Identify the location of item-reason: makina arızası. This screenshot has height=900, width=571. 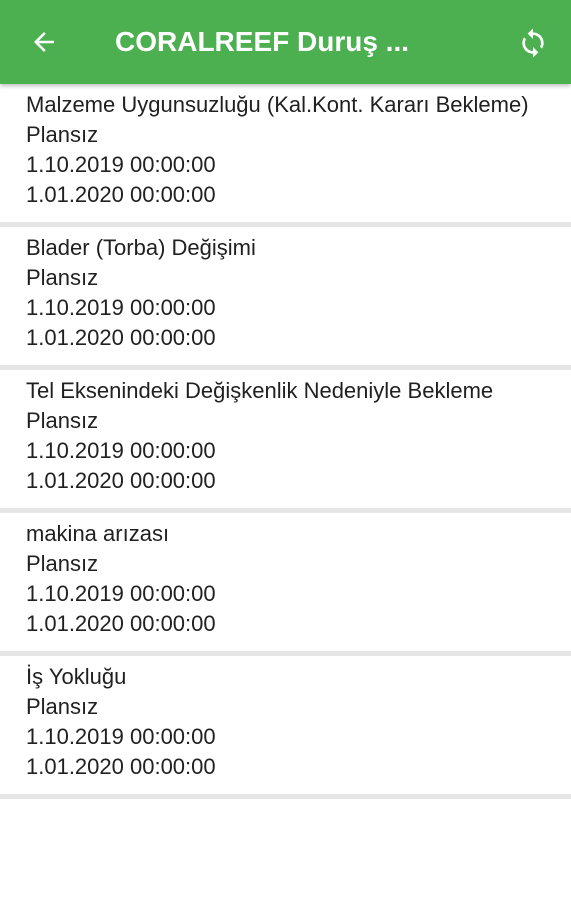
(98, 533).